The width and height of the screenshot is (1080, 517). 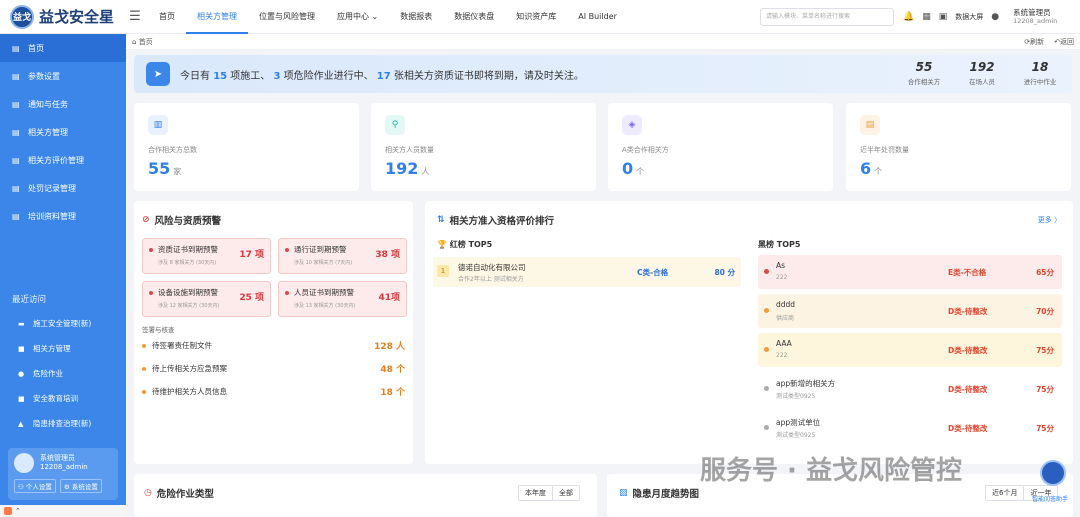 What do you see at coordinates (185, 494) in the screenshot?
I see `hazard-type-title-text: 危险作业类型` at bounding box center [185, 494].